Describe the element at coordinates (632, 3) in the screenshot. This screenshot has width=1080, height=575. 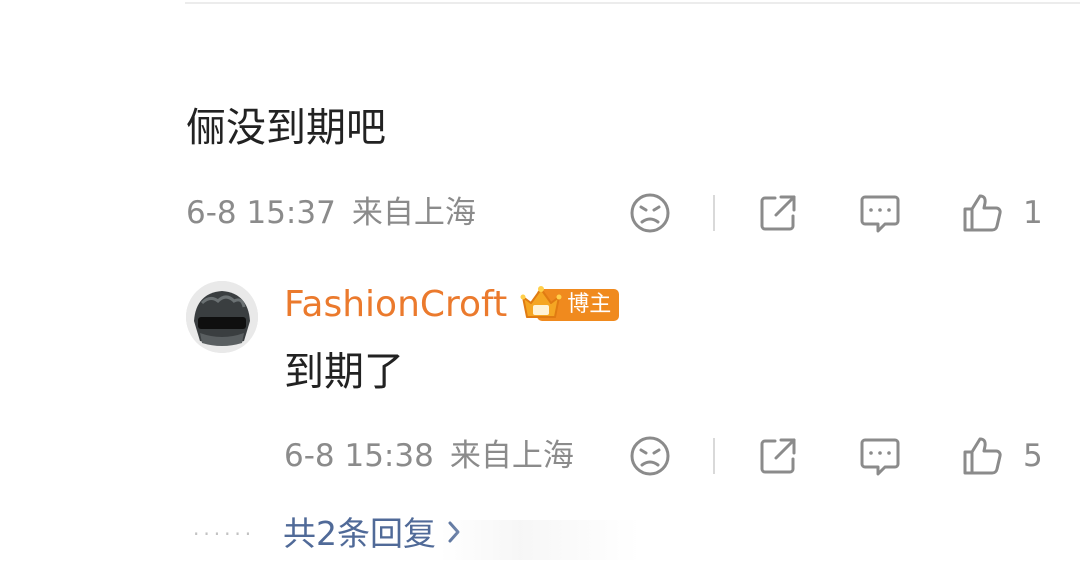
I see `top-divider` at that location.